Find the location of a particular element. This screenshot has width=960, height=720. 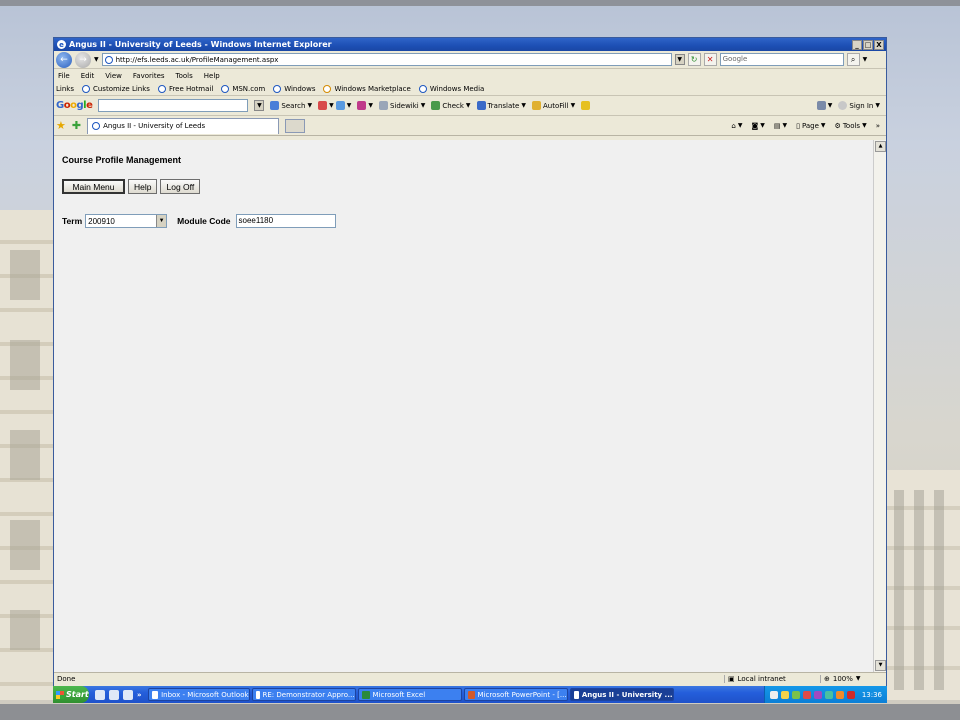

search-icon: ⌕ is located at coordinates (853, 59).